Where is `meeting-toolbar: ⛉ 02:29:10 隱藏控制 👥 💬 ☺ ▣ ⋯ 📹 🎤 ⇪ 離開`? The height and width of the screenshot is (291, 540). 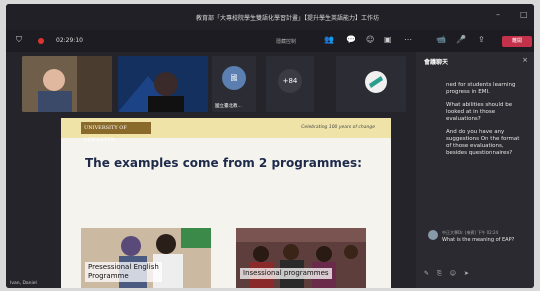
meeting-toolbar: ⛉ 02:29:10 隱藏控制 👥 💬 ☺ ▣ ⋯ 📹 🎤 ⇪ 離開 is located at coordinates (270, 41).